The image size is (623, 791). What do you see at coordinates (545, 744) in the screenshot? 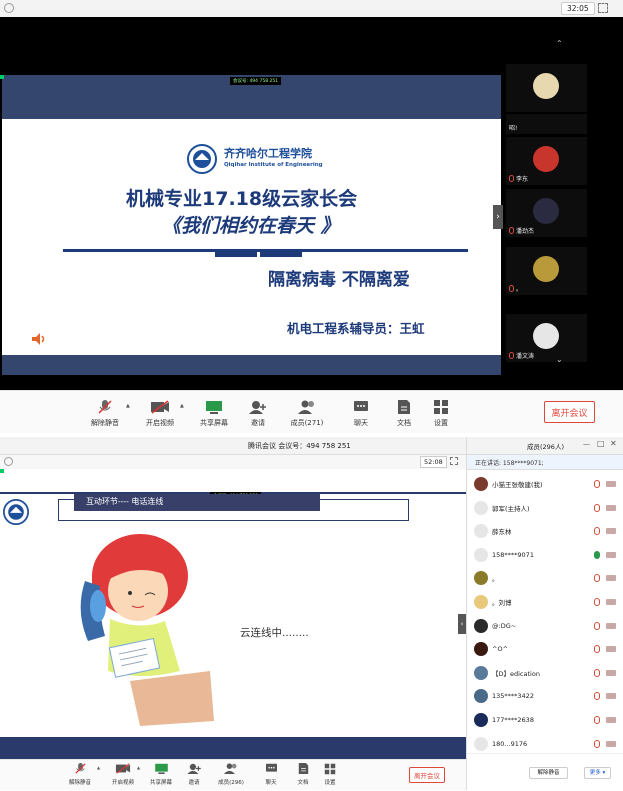
I see `member-row: 180...9176` at bounding box center [545, 744].